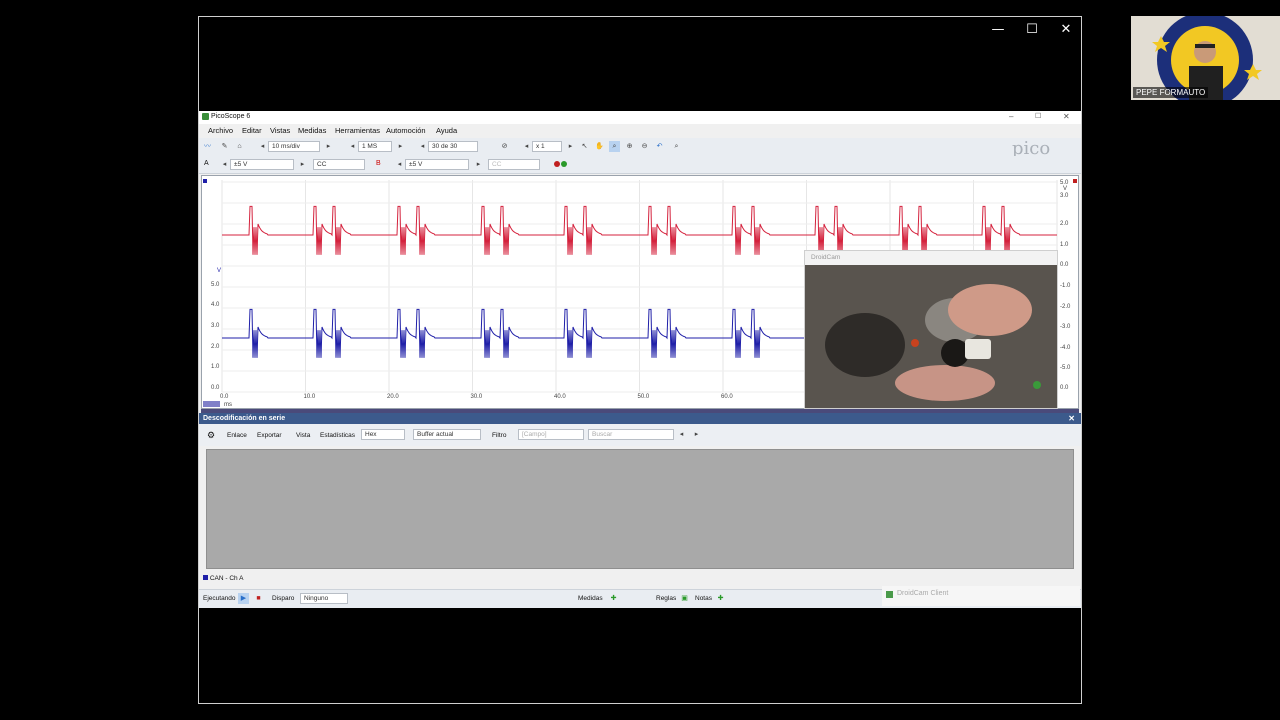 The width and height of the screenshot is (1280, 720). Describe the element at coordinates (215, 326) in the screenshot. I see `left-axis-tick: 3.0` at that location.